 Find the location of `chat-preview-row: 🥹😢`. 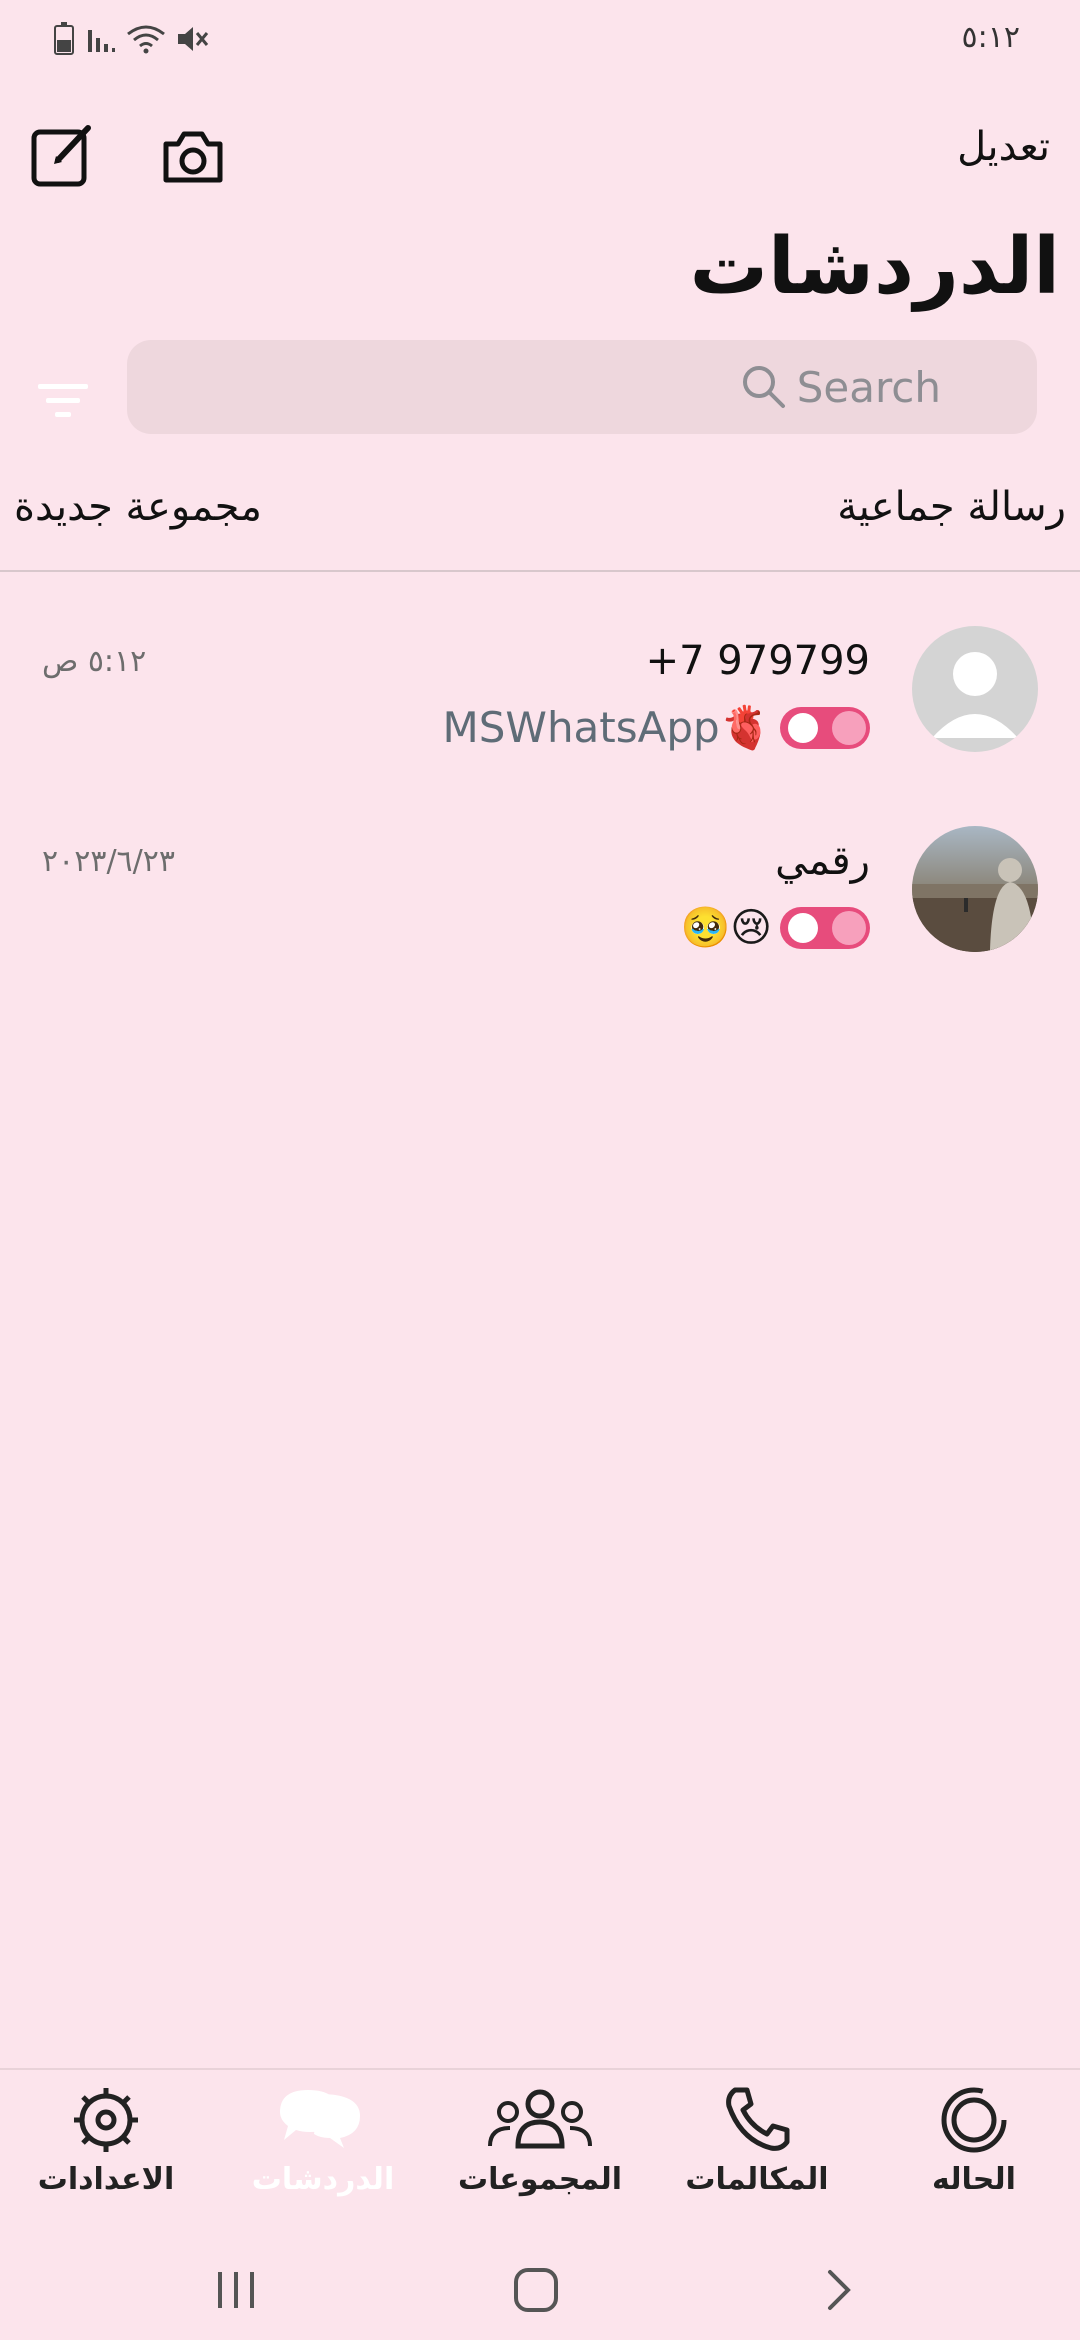

chat-preview-row: 🥹😢 is located at coordinates (775, 928).